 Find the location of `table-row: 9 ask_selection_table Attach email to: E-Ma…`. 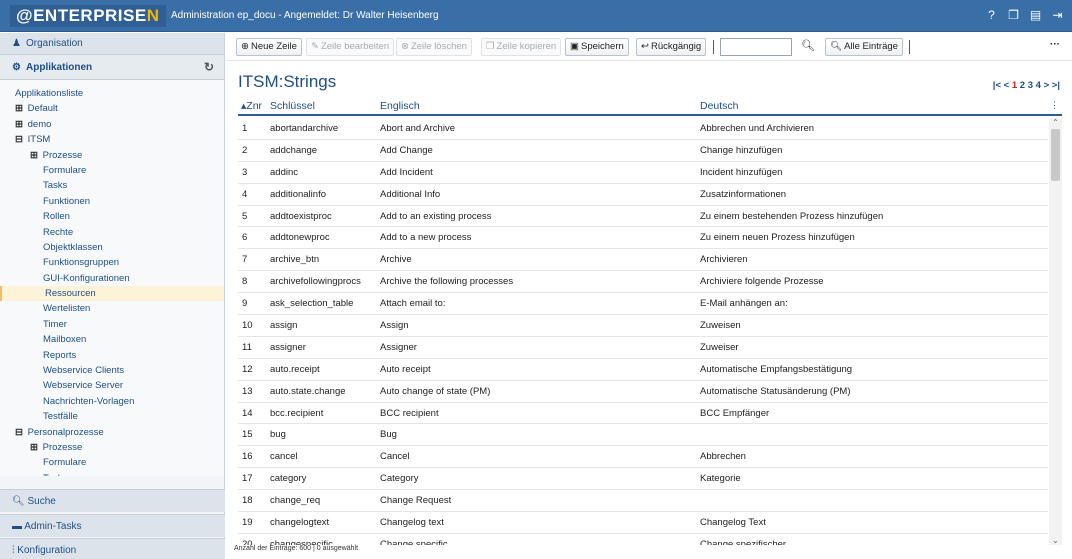

table-row: 9 ask_selection_table Attach email to: E-Ma… is located at coordinates (643, 304).